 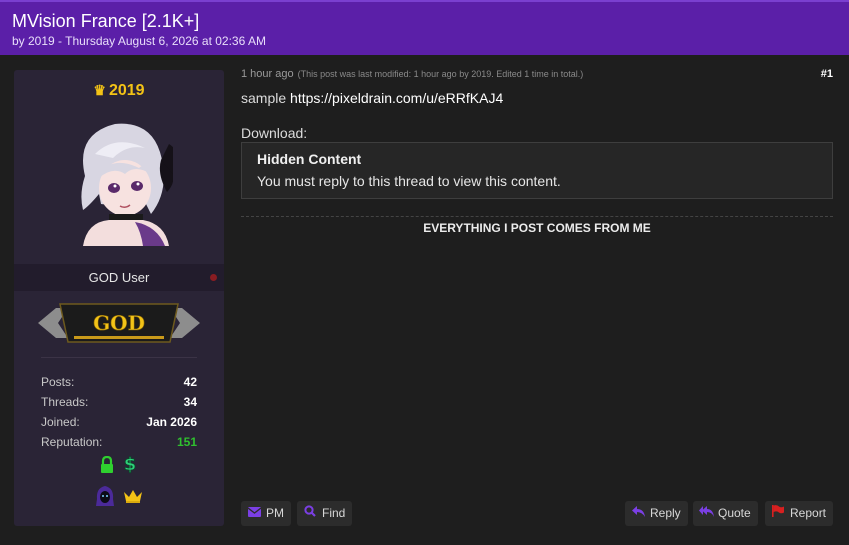 I want to click on report-button-label: Report, so click(x=808, y=513).